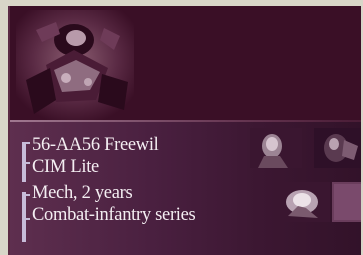  Describe the element at coordinates (65, 167) in the screenshot. I see `unit-model: CIM Lite` at that location.